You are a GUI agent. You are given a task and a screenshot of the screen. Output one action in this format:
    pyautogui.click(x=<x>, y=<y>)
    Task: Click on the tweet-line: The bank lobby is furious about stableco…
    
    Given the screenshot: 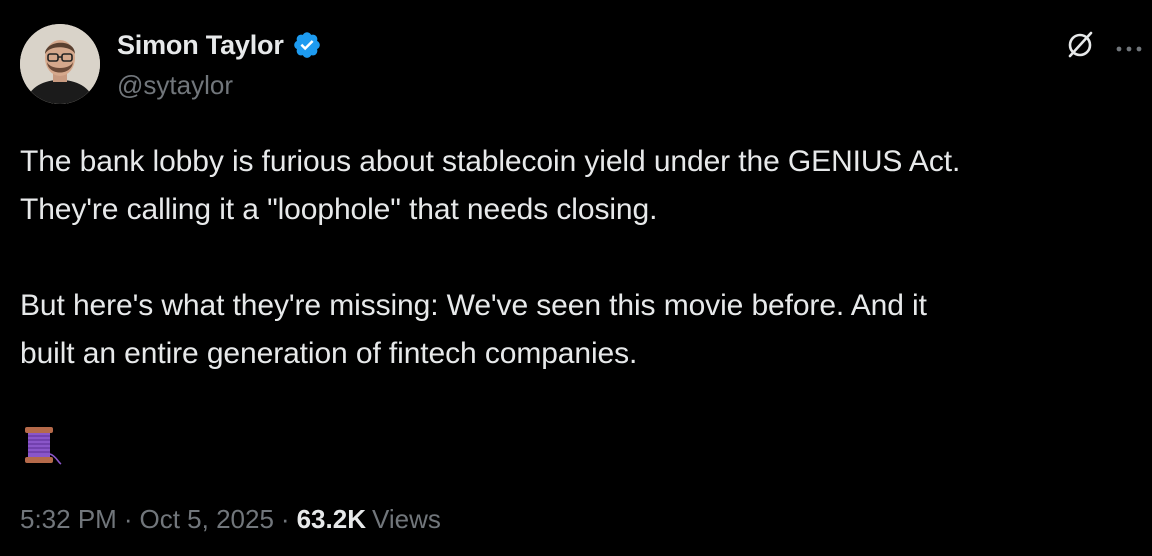 What is the action you would take?
    pyautogui.click(x=490, y=161)
    